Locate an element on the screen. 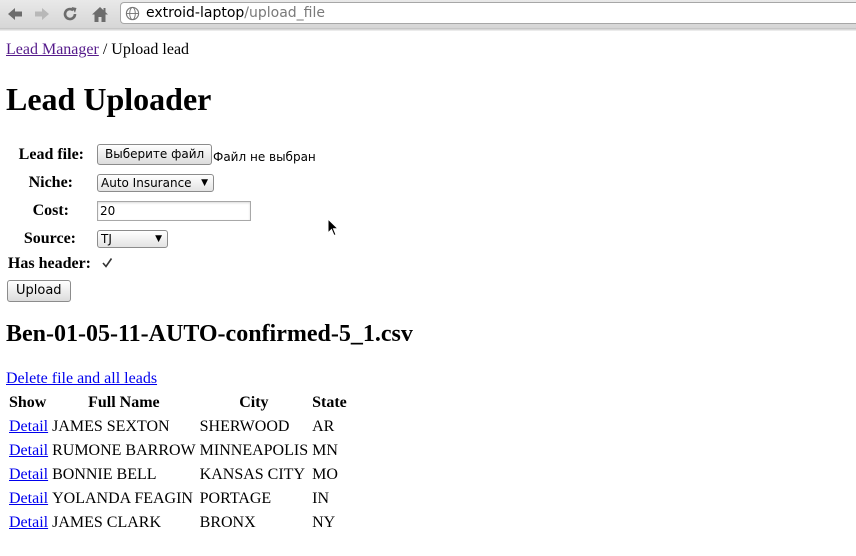 The image size is (856, 556). url-text: extroid-laptop/upload_file is located at coordinates (235, 13).